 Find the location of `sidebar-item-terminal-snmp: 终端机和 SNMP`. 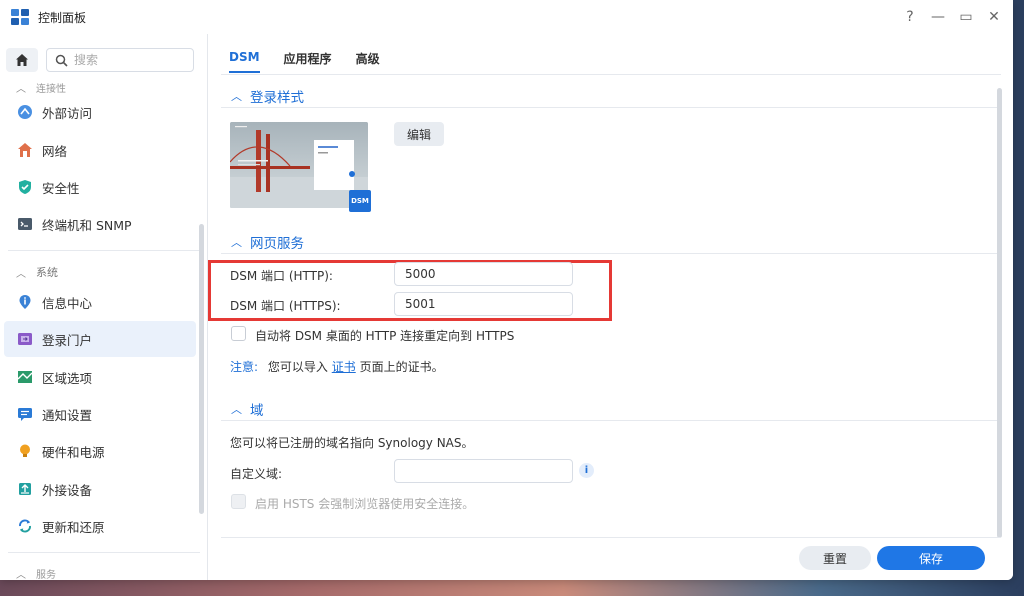

sidebar-item-terminal-snmp: 终端机和 SNMP is located at coordinates (100, 224).